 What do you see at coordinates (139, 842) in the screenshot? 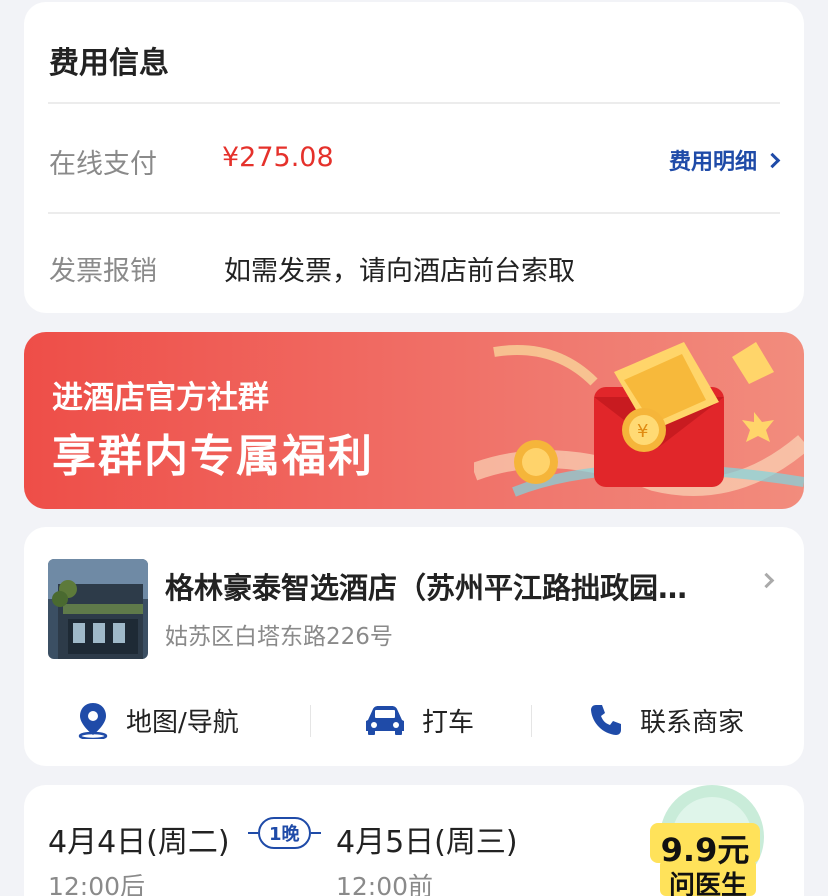
I see `checkin-date: 4月4日(周二)` at bounding box center [139, 842].